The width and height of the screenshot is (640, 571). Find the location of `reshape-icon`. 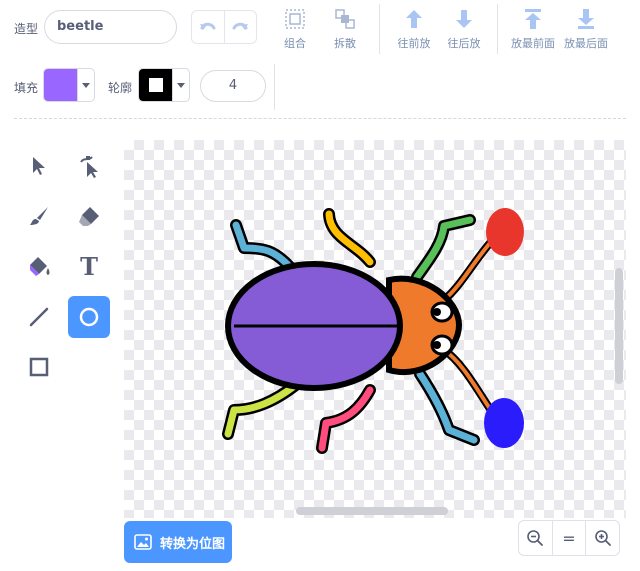

reshape-icon is located at coordinates (89, 167).